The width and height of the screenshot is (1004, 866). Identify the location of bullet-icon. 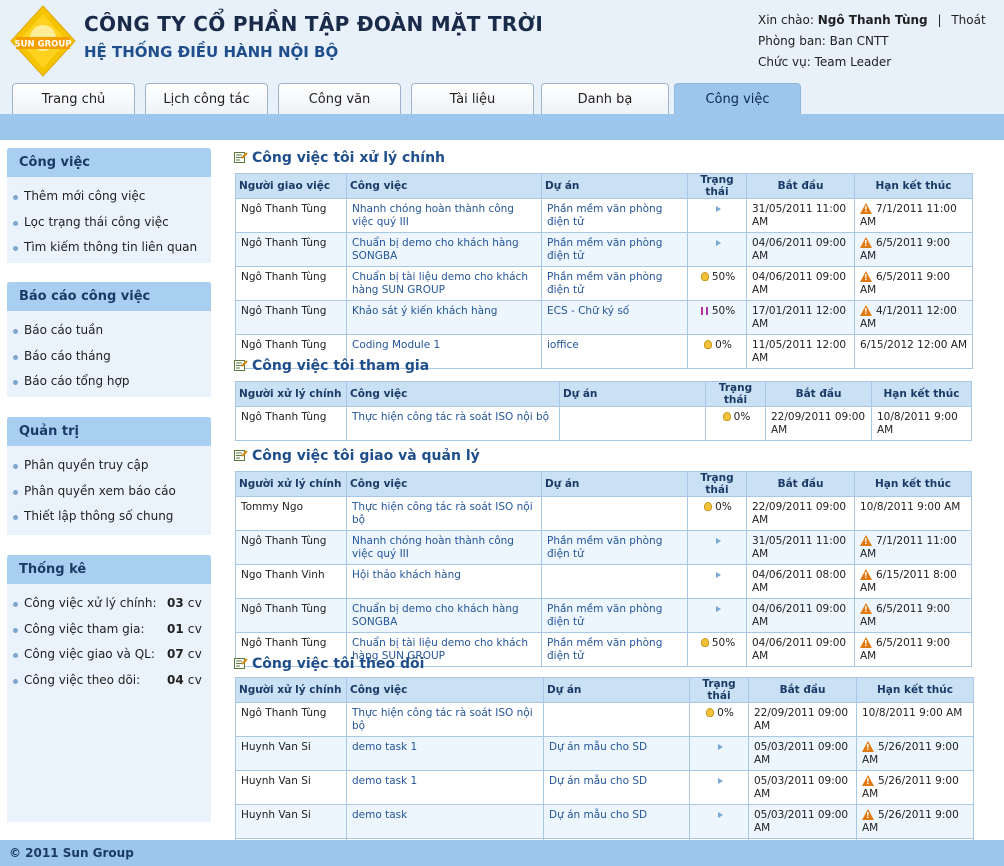
(15, 197).